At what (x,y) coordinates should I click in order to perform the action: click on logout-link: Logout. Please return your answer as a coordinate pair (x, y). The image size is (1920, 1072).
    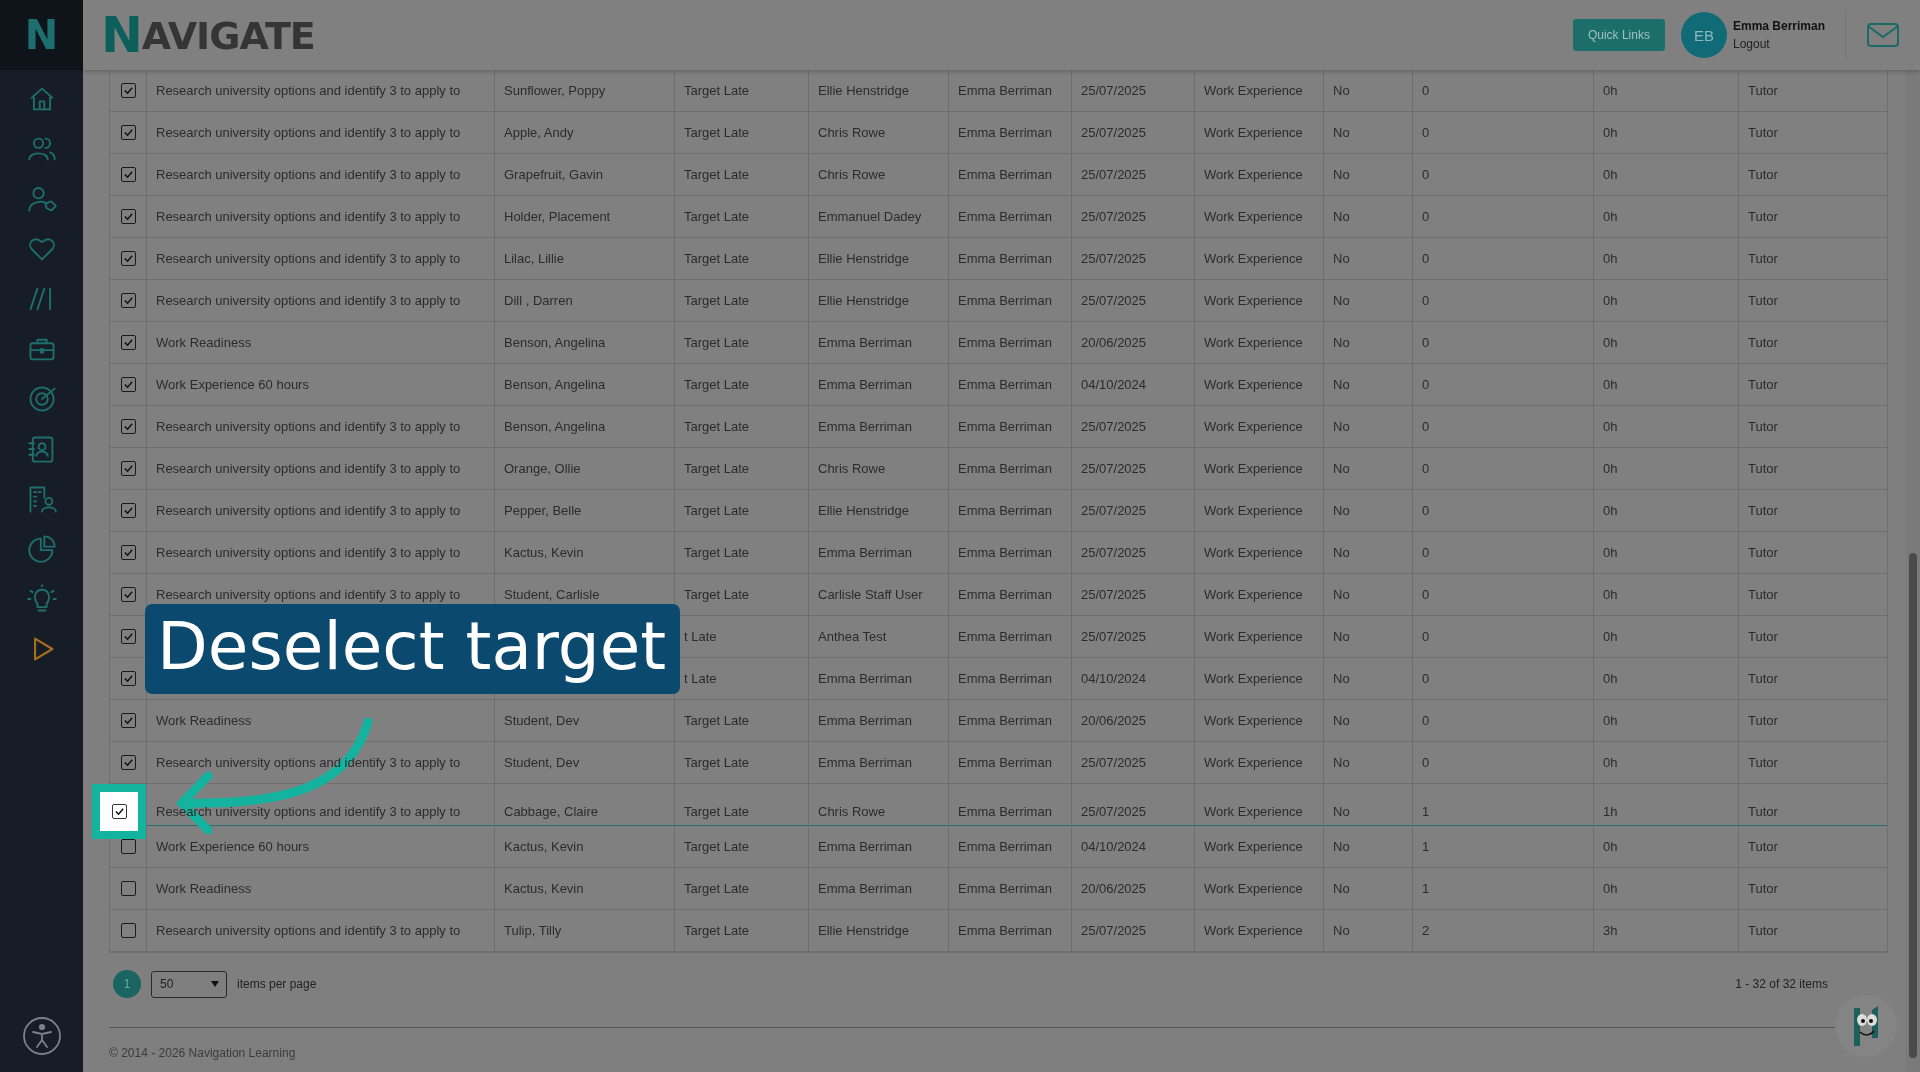
    Looking at the image, I should click on (1778, 44).